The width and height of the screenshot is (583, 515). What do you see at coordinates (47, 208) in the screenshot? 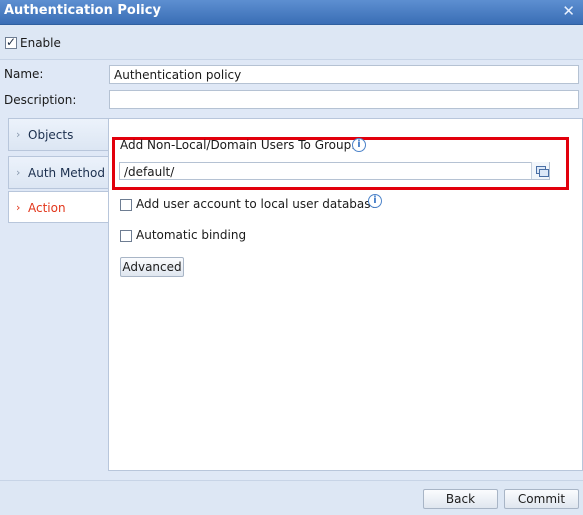
I see `tab-label: Action` at bounding box center [47, 208].